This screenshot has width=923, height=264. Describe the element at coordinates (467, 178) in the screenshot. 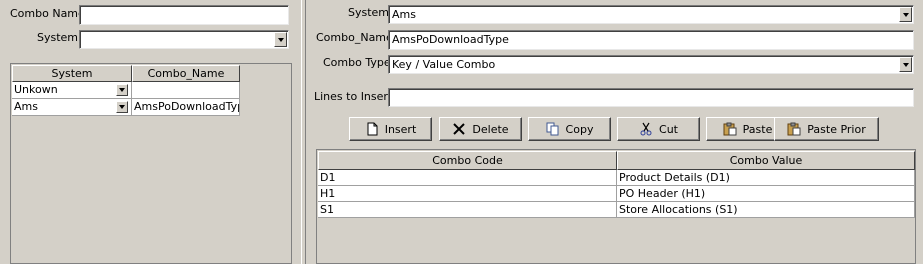

I see `grid-cell-combo-code: D1` at that location.